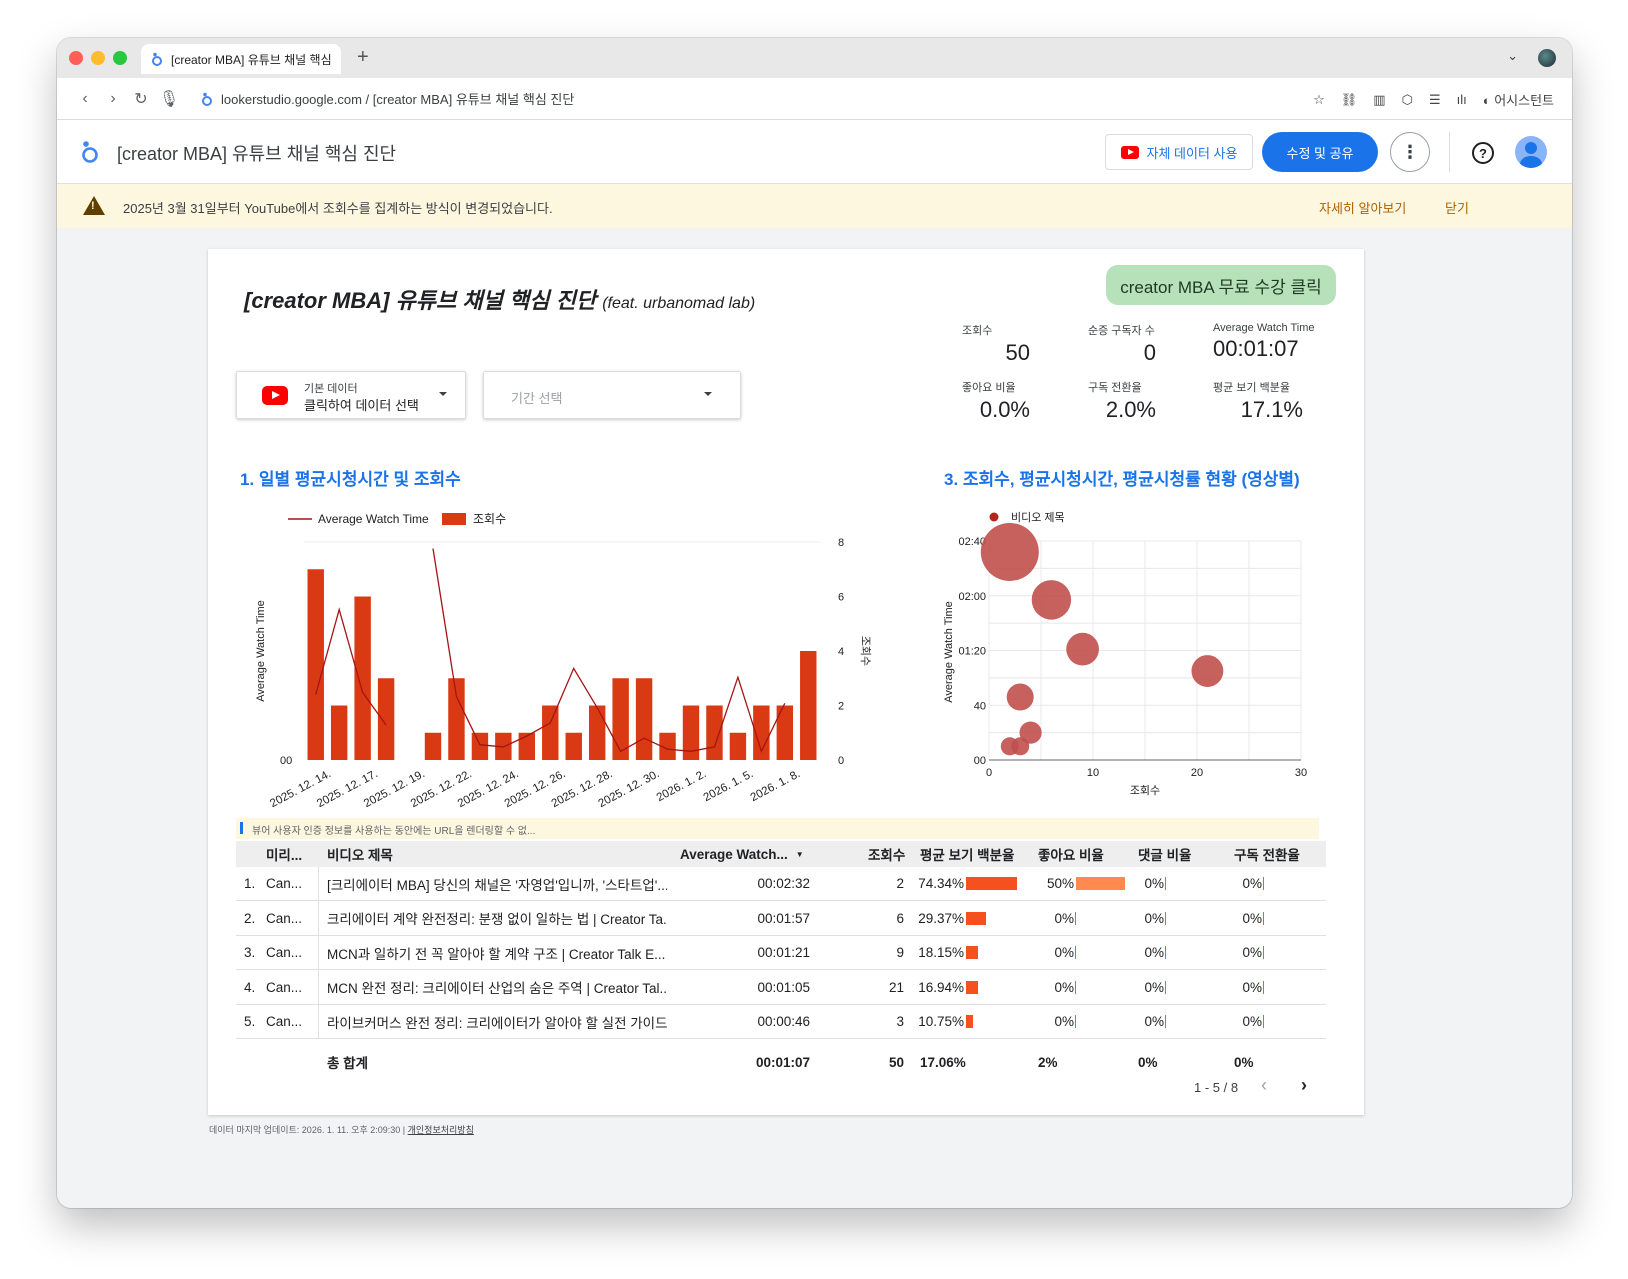 The height and width of the screenshot is (1279, 1628). Describe the element at coordinates (1410, 152) in the screenshot. I see `more-options-icon: ⋮` at that location.